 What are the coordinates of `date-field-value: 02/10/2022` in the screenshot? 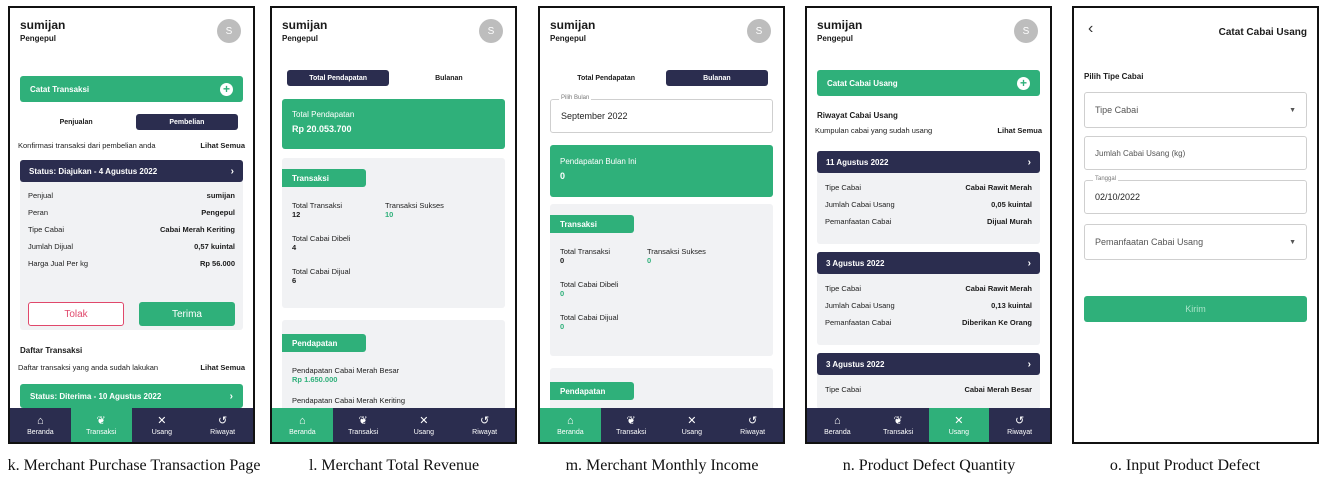 It's located at (1118, 197).